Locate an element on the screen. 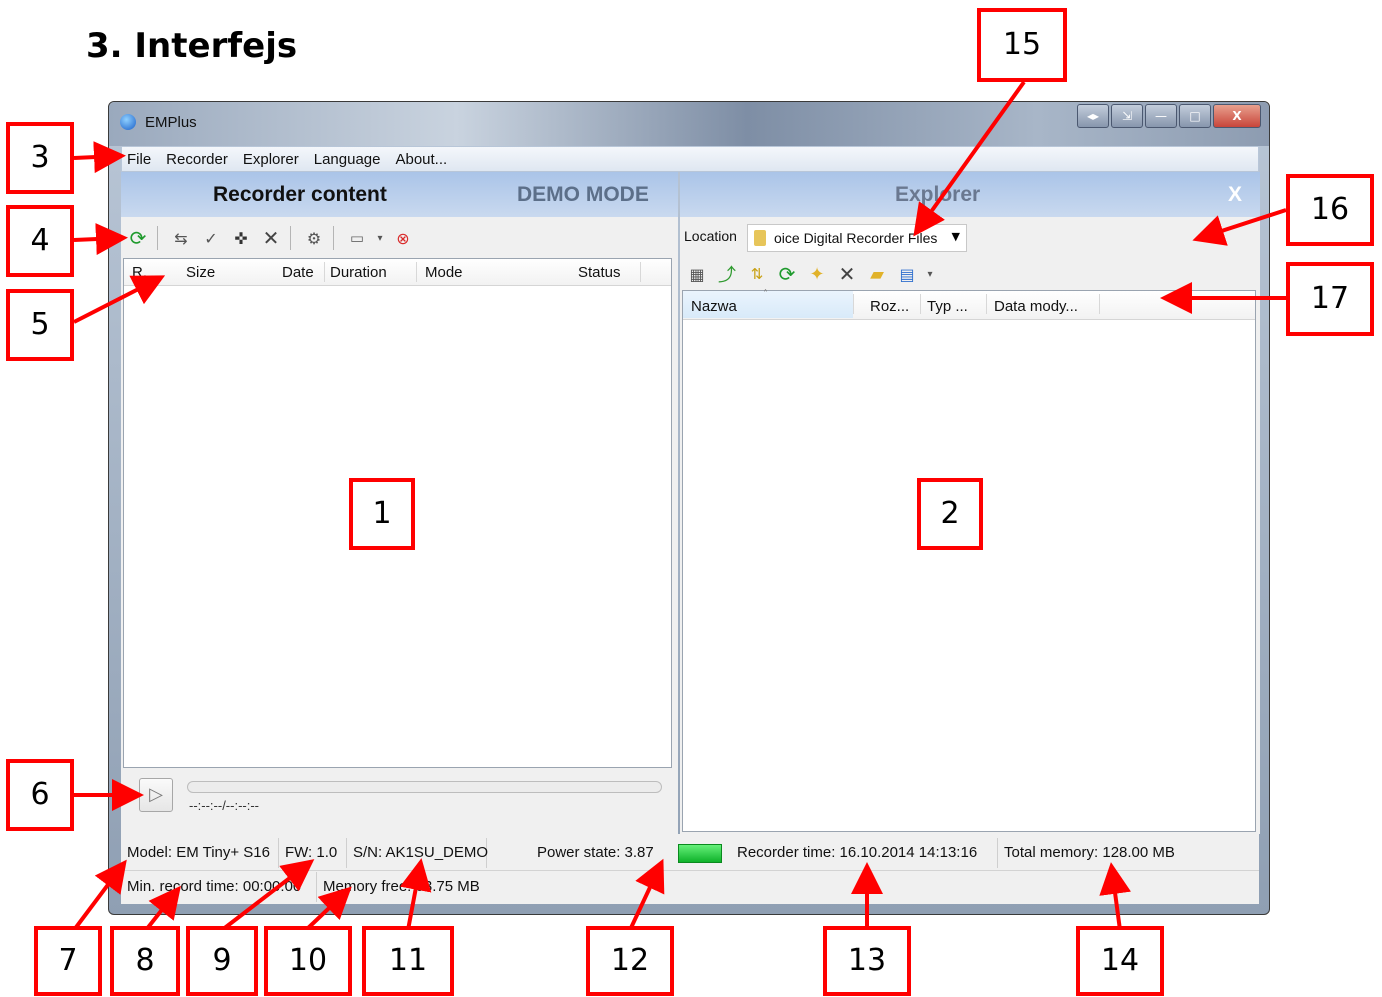 The image size is (1382, 997). annotation-10: 10 is located at coordinates (308, 961).